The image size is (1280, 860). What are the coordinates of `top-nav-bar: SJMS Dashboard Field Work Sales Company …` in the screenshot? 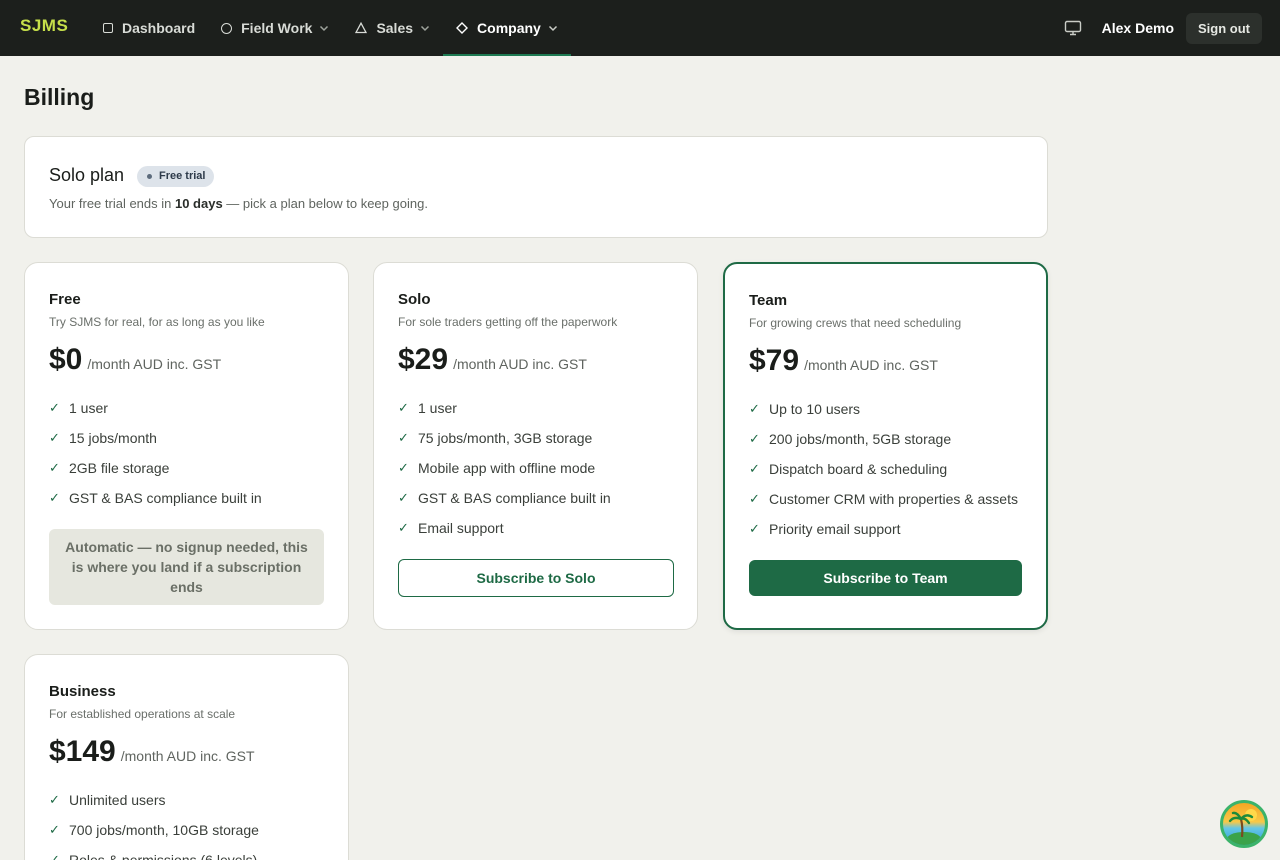 It's located at (640, 28).